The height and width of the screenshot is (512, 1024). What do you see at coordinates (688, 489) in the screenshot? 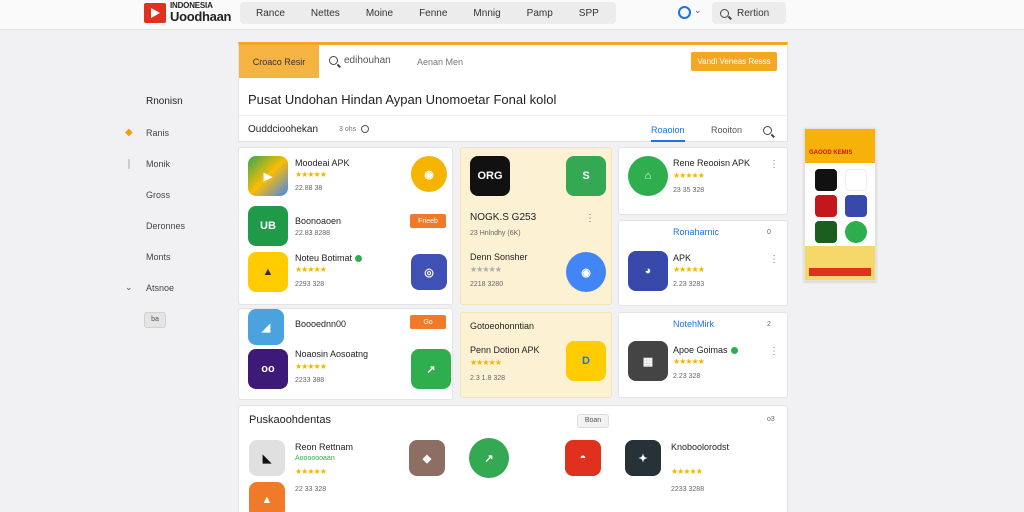
I see `app-meta: 2233 3288` at bounding box center [688, 489].